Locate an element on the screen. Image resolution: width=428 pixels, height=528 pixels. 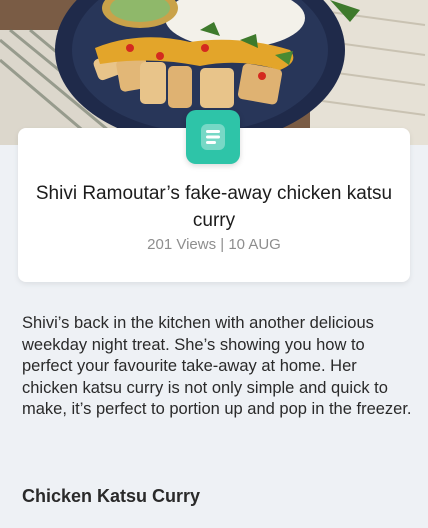
article-meta: 201 Views | 10 AUG is located at coordinates (214, 244).